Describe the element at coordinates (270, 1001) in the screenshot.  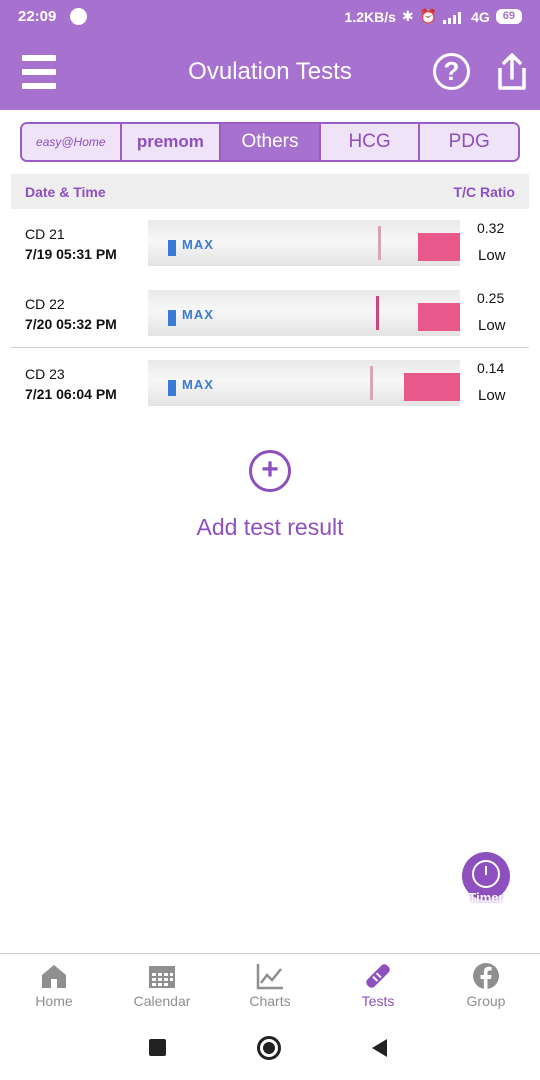
I see `nav-label: Charts` at that location.